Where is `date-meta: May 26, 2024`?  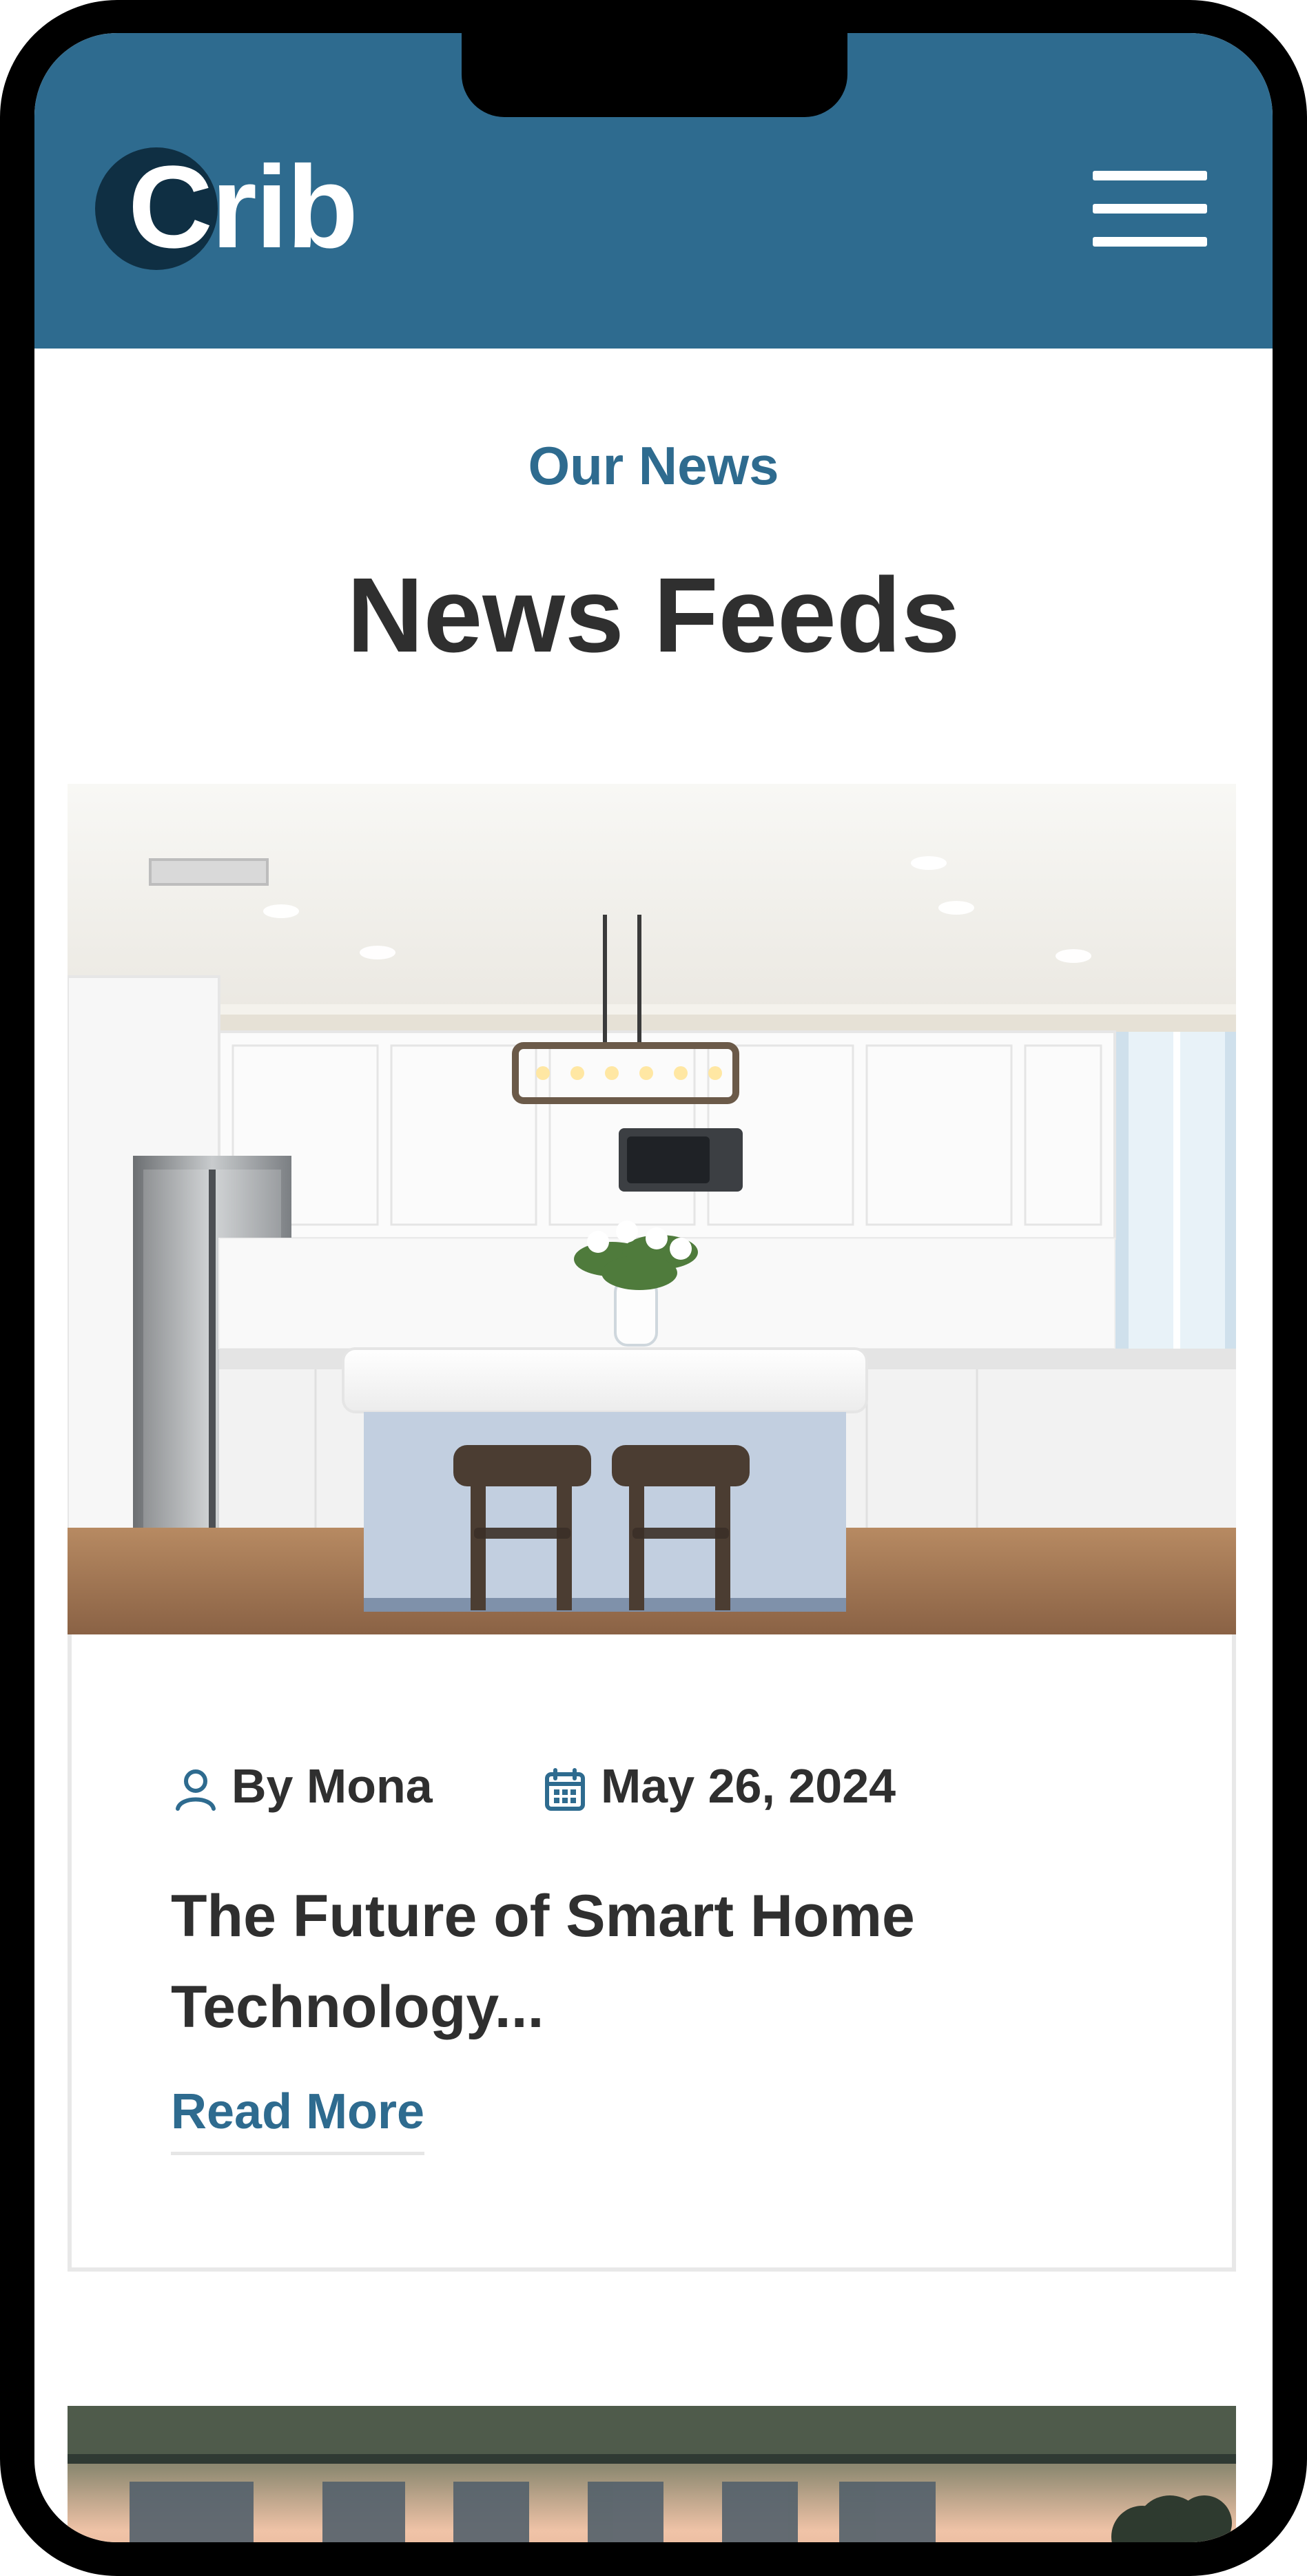 date-meta: May 26, 2024 is located at coordinates (781, 1786).